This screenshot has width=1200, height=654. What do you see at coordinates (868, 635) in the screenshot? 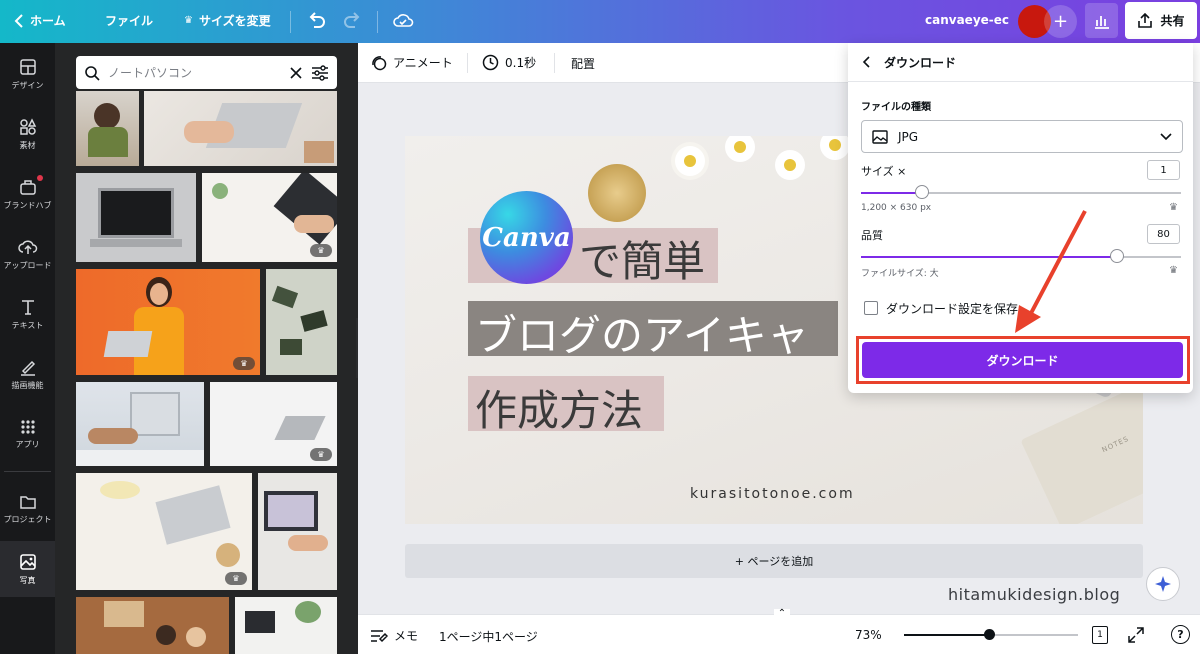
I see `zoom-percent: 73%` at bounding box center [868, 635].